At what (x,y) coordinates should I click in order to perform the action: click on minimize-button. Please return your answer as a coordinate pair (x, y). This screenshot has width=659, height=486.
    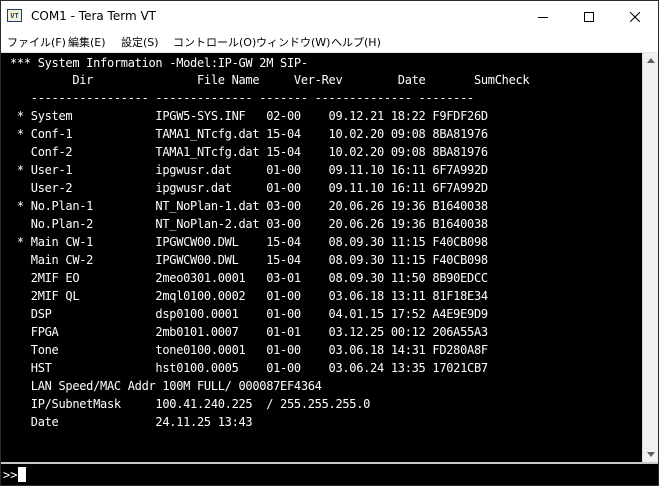
    Looking at the image, I should click on (543, 16).